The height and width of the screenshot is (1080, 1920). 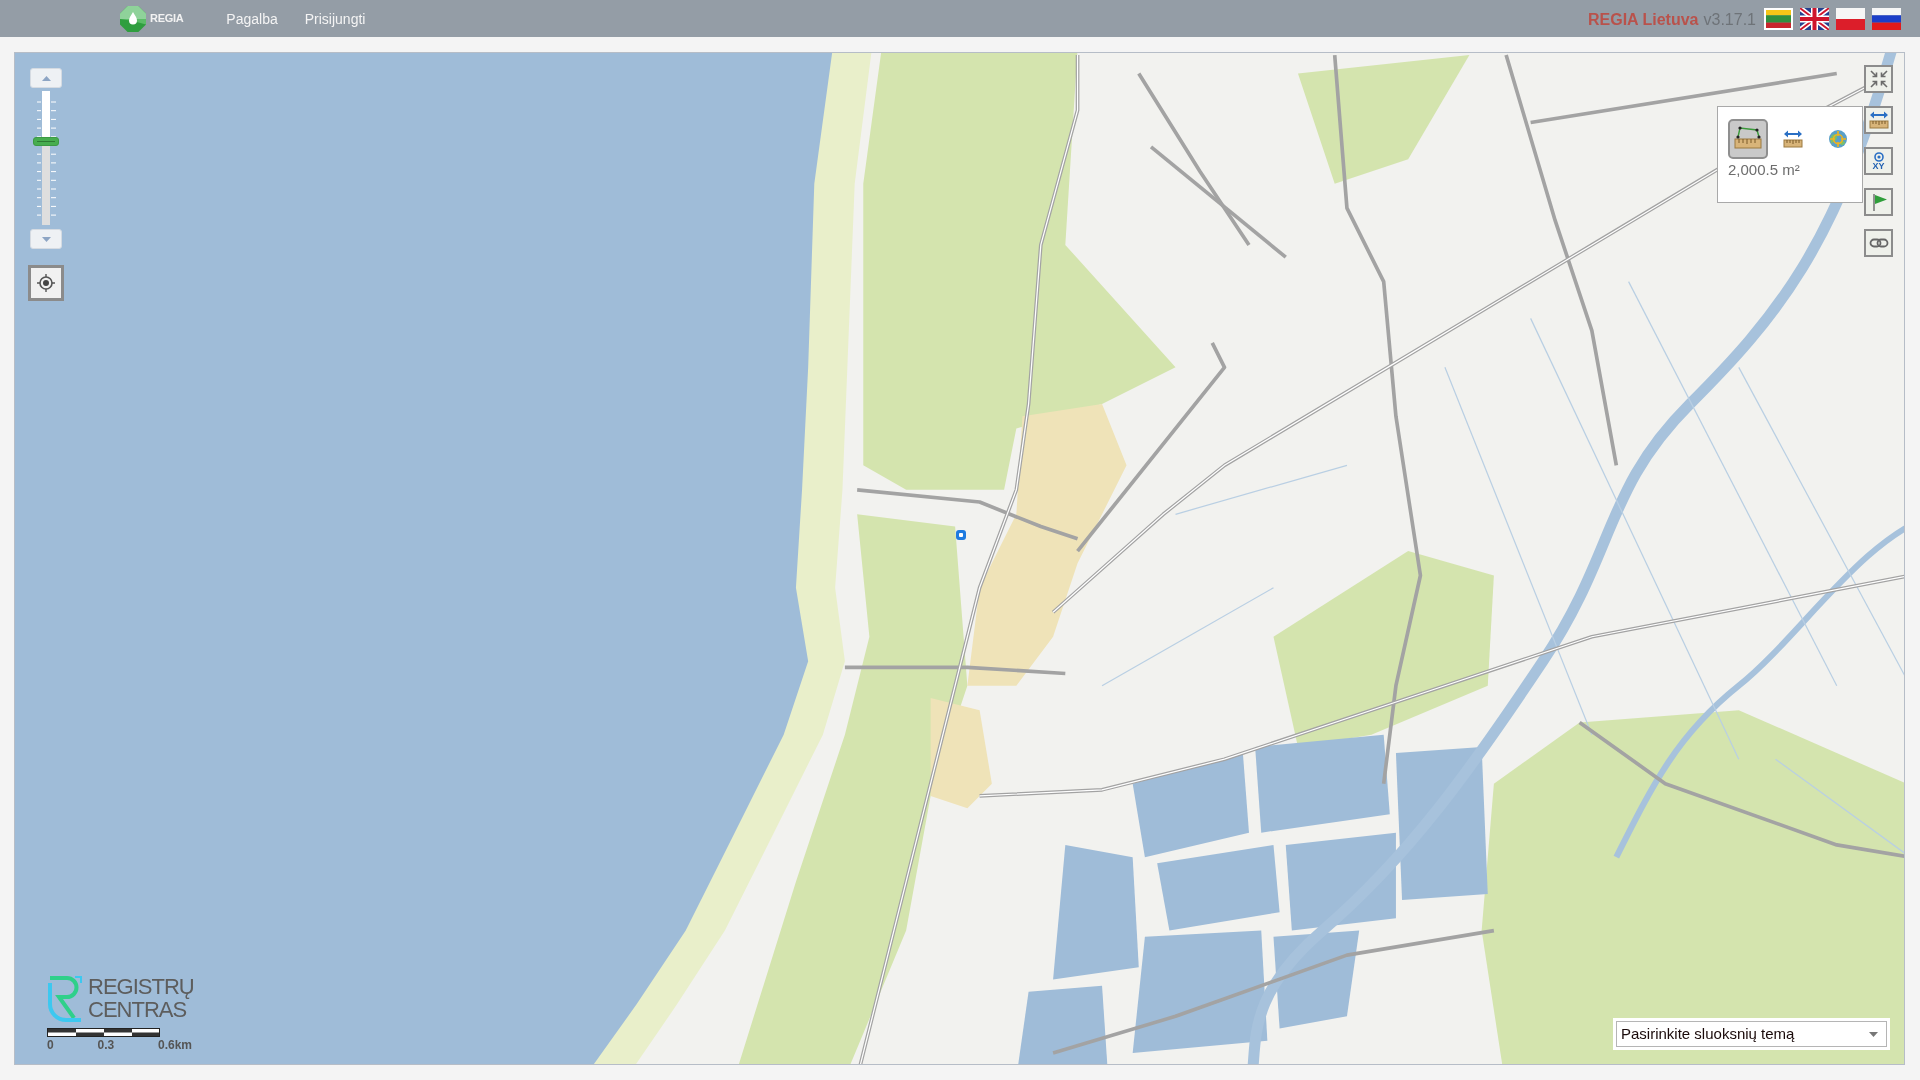 What do you see at coordinates (65, 998) in the screenshot?
I see `logo-icon` at bounding box center [65, 998].